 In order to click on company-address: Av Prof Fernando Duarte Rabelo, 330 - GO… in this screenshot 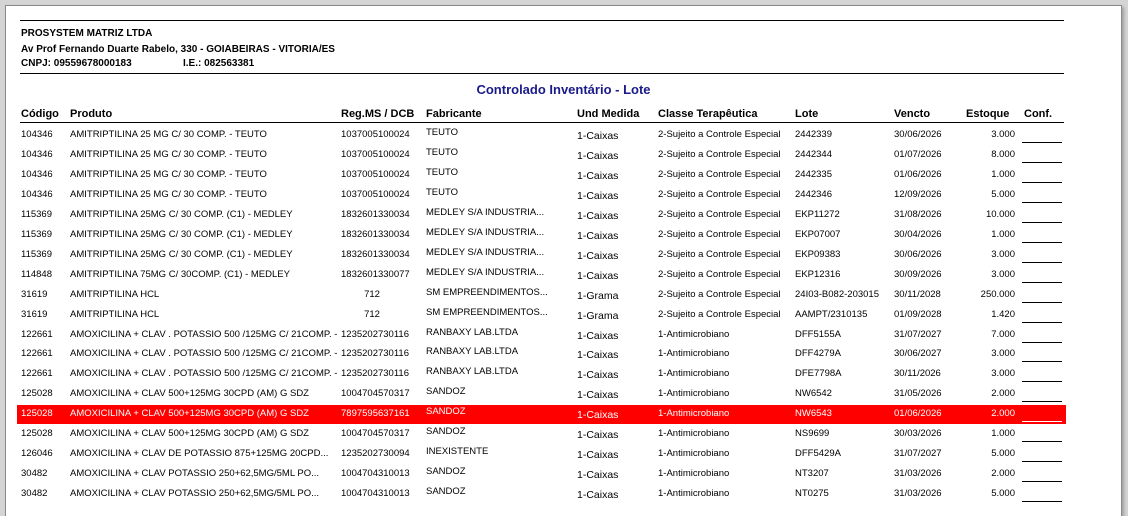, I will do `click(178, 49)`.